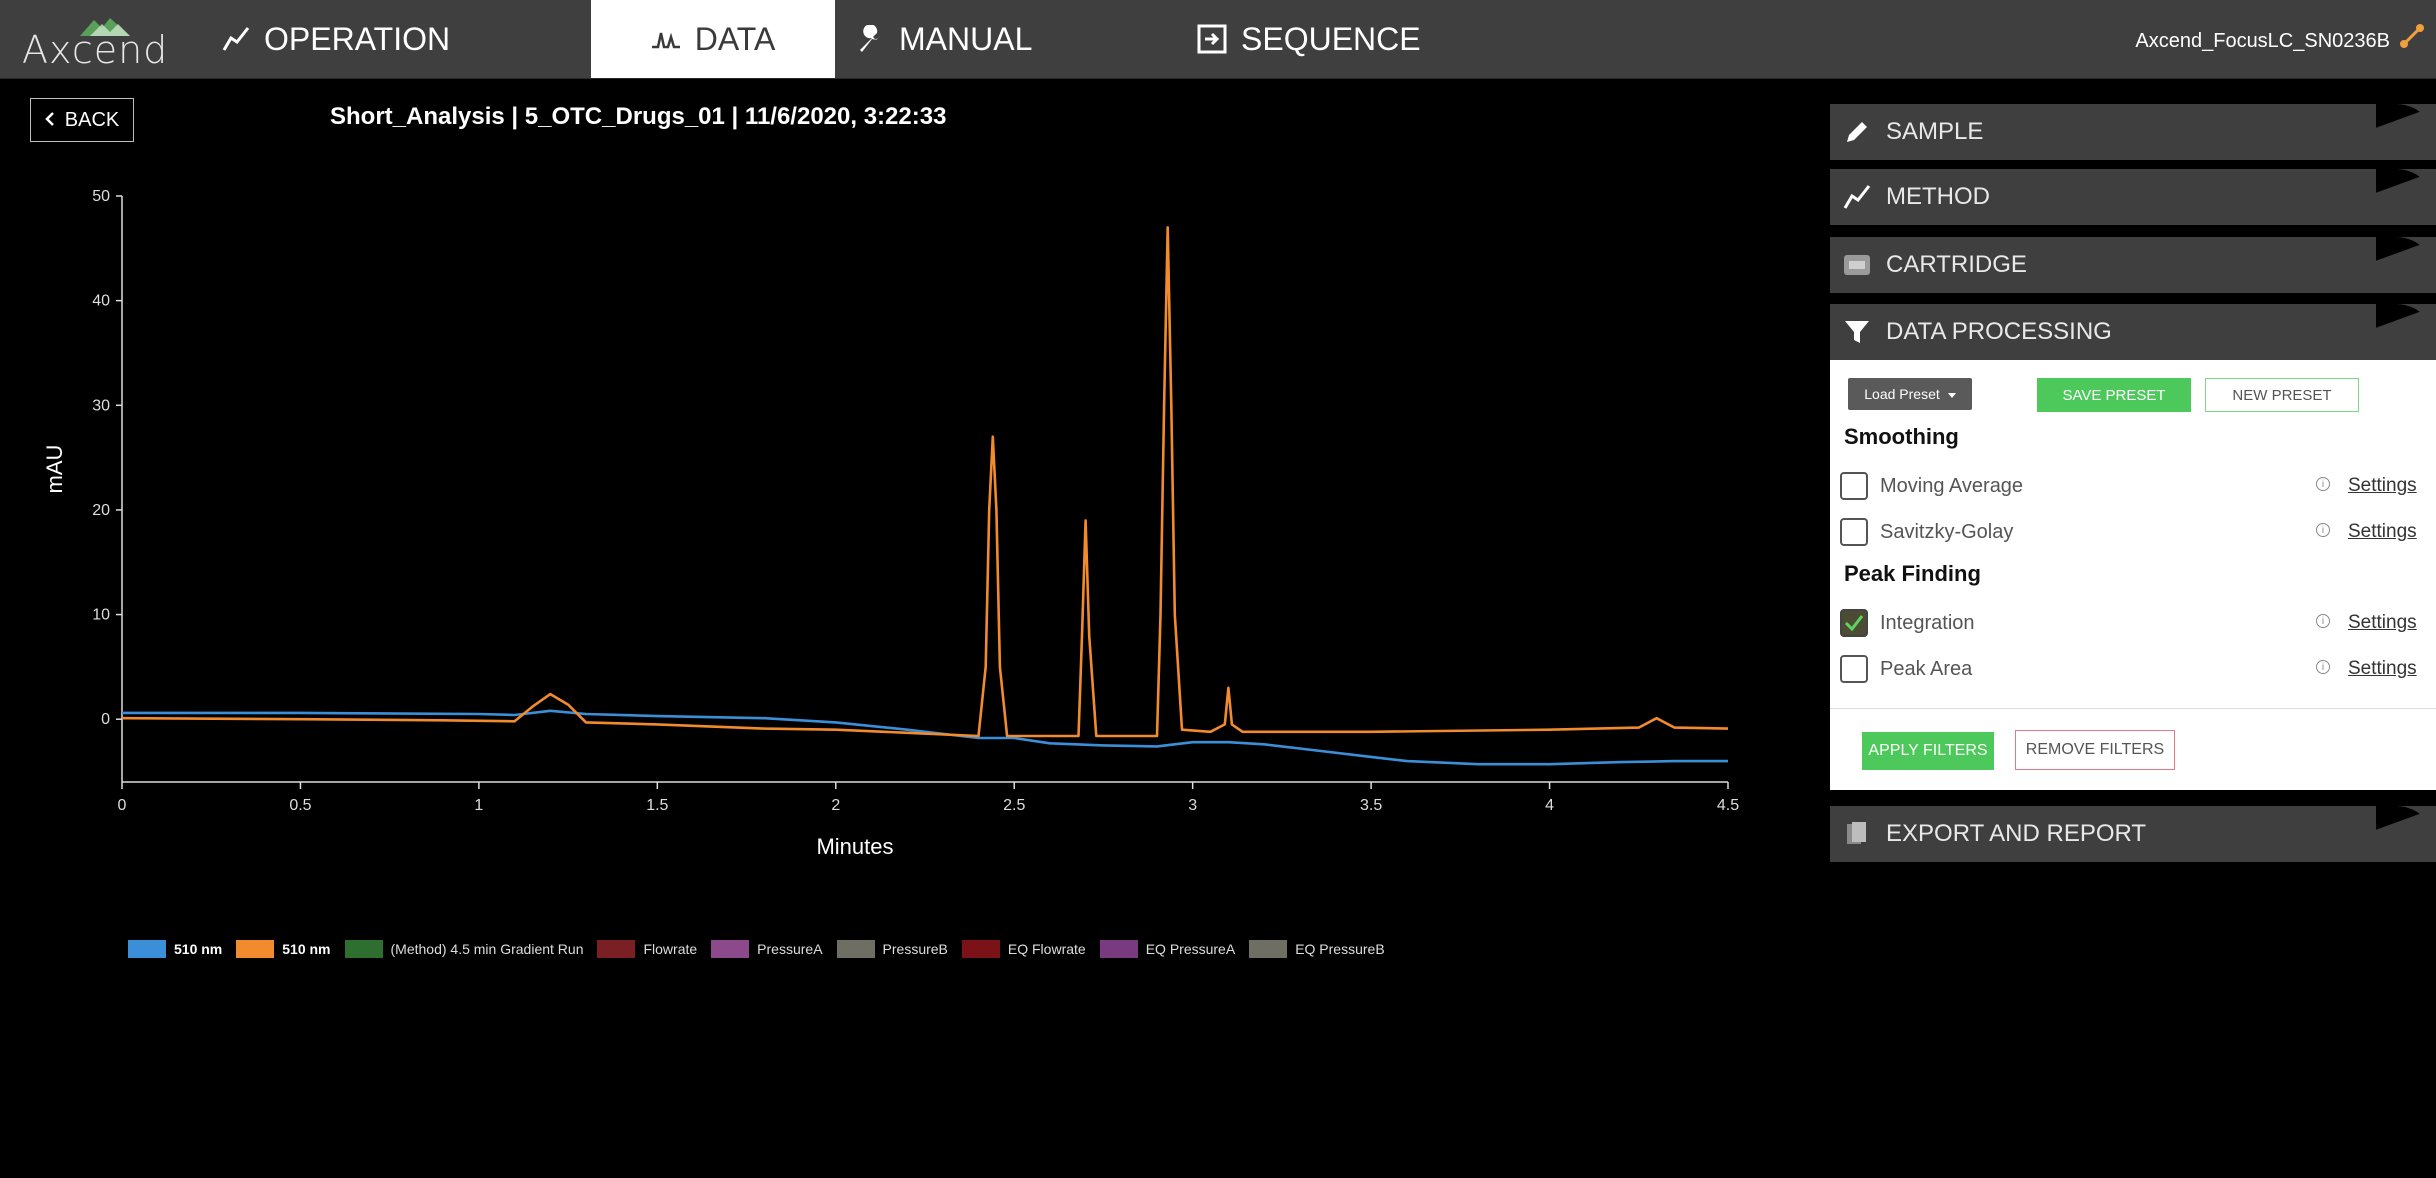 The height and width of the screenshot is (1178, 2436). I want to click on legend-label: PressureA, so click(790, 949).